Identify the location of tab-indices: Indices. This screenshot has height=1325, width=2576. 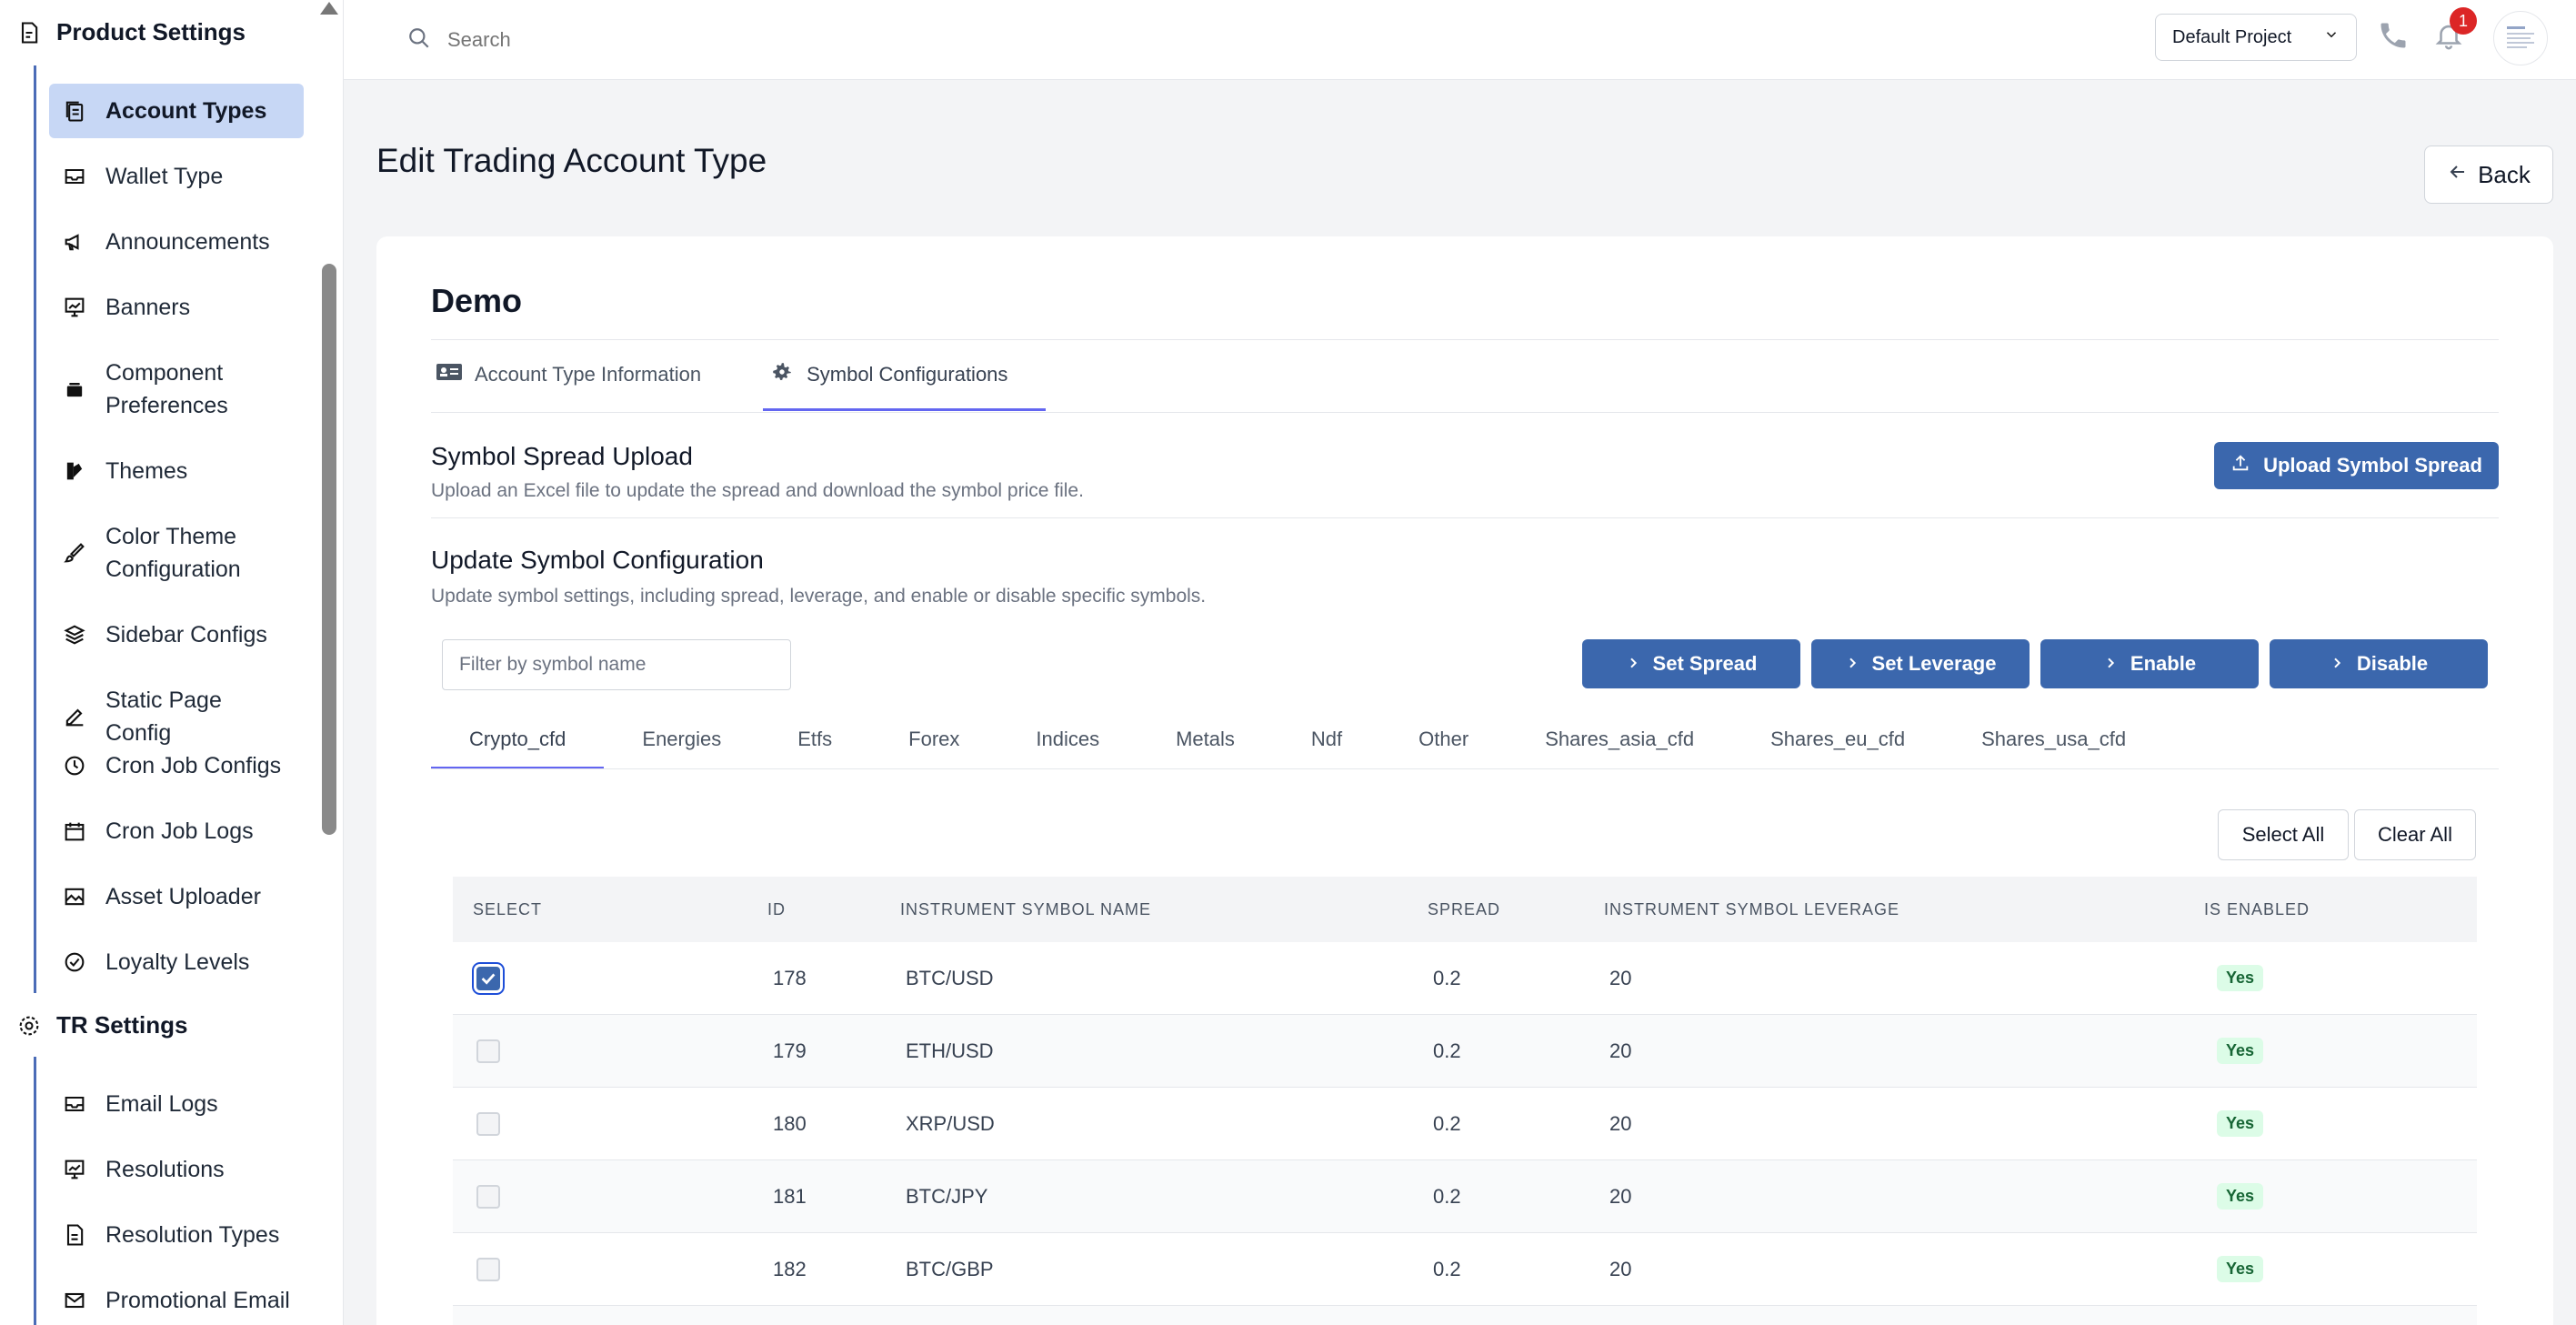
(1067, 739).